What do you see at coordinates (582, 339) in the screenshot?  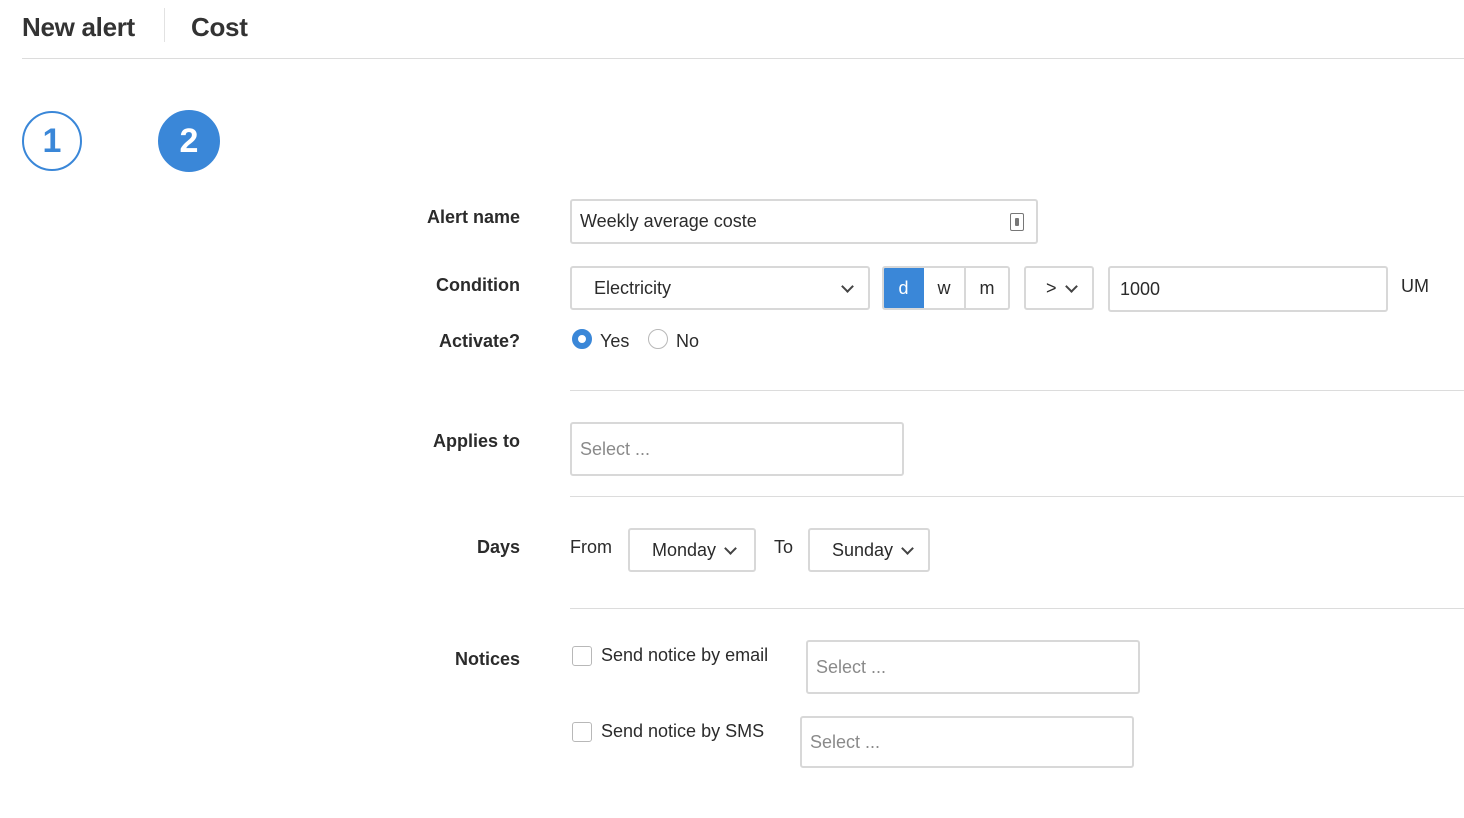 I see `activate-yes-radio` at bounding box center [582, 339].